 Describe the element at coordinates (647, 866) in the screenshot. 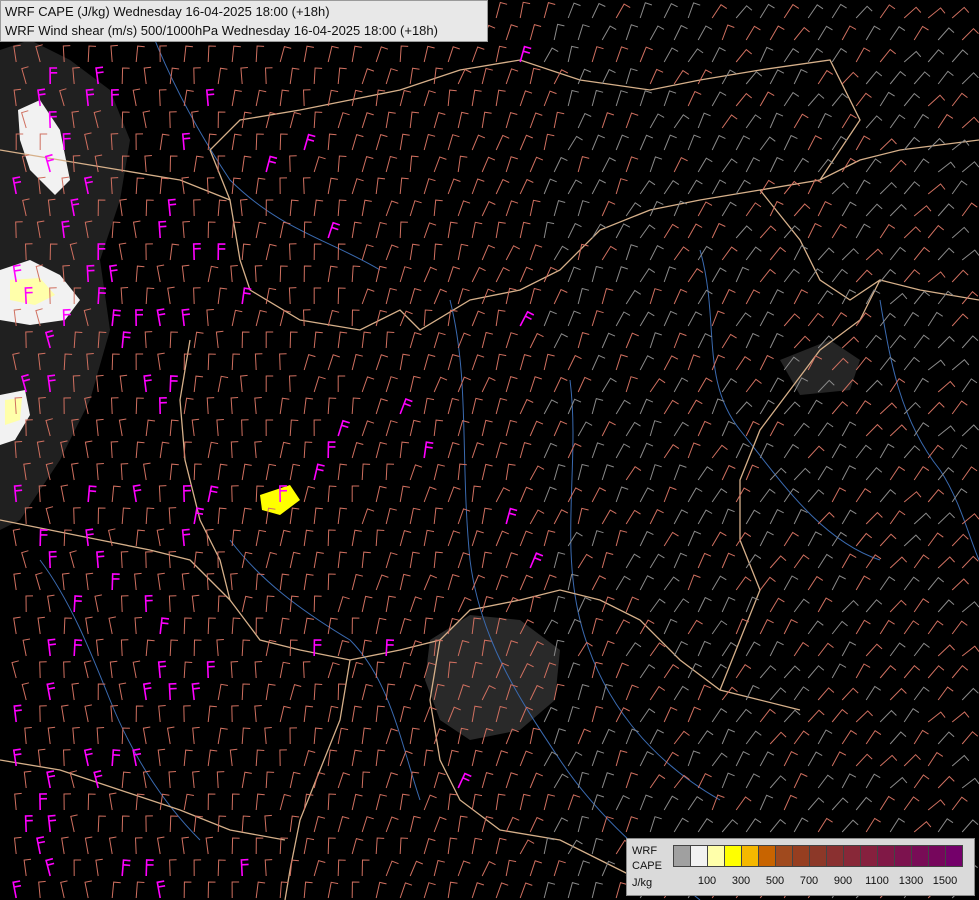

I see `legend-label-parameter: CAPE` at that location.